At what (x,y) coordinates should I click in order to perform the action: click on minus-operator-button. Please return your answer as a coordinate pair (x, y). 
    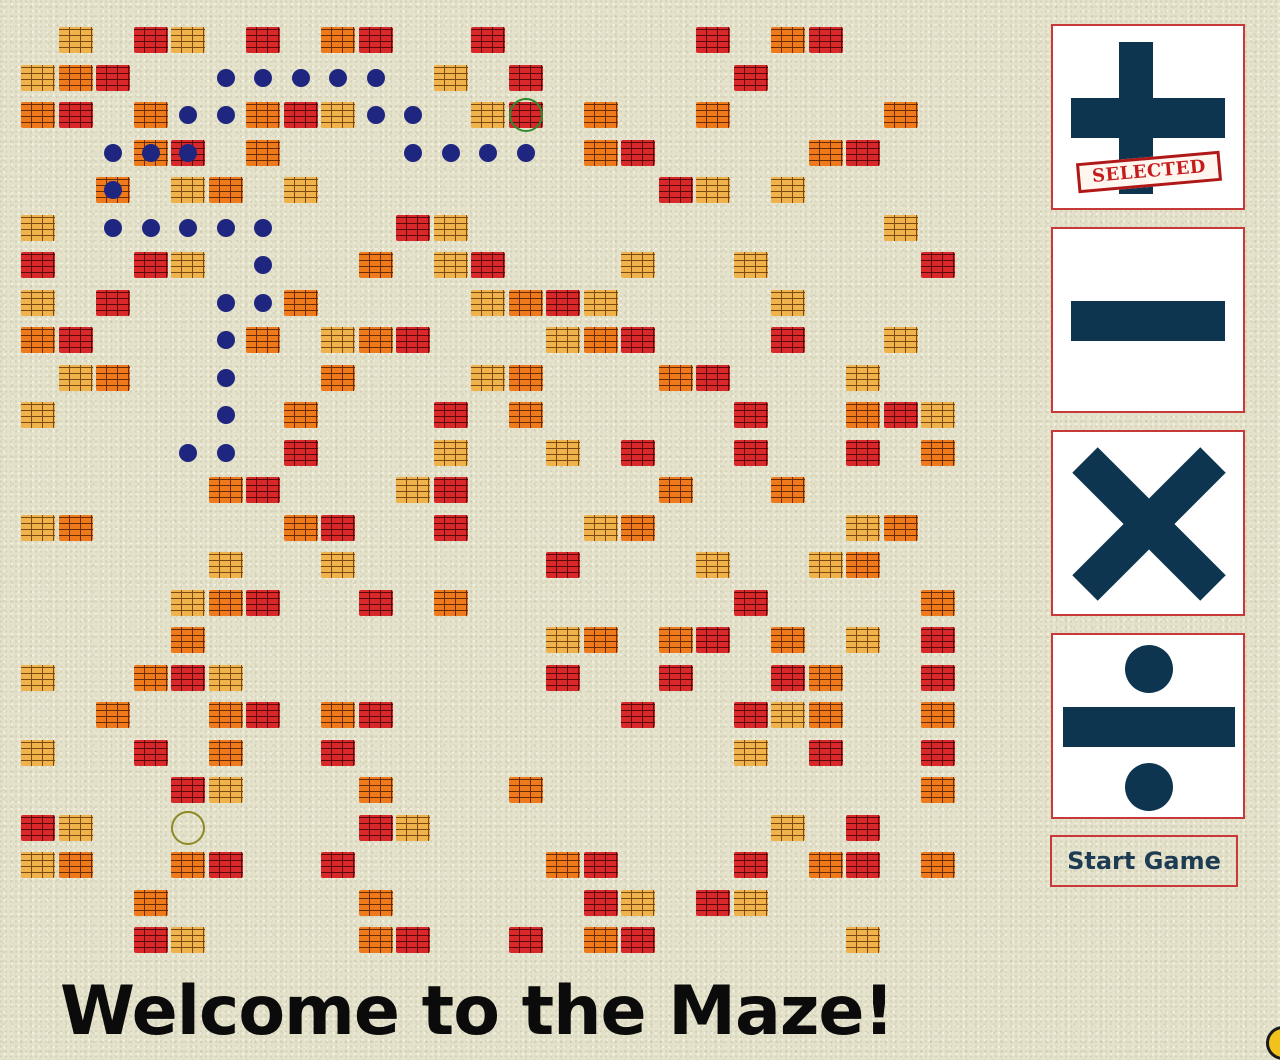
    Looking at the image, I should click on (1148, 320).